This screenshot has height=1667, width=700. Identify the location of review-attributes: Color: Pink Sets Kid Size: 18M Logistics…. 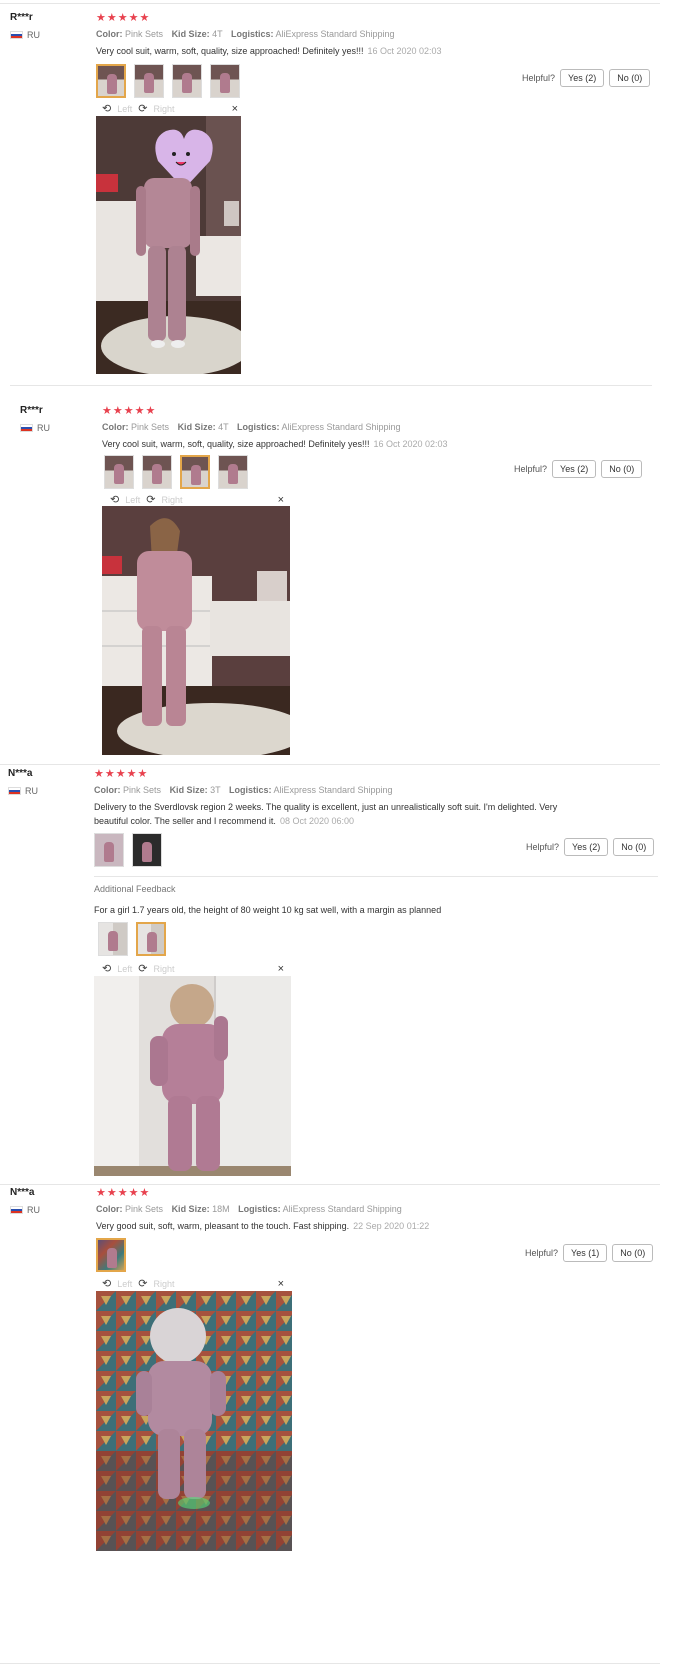
(249, 1209).